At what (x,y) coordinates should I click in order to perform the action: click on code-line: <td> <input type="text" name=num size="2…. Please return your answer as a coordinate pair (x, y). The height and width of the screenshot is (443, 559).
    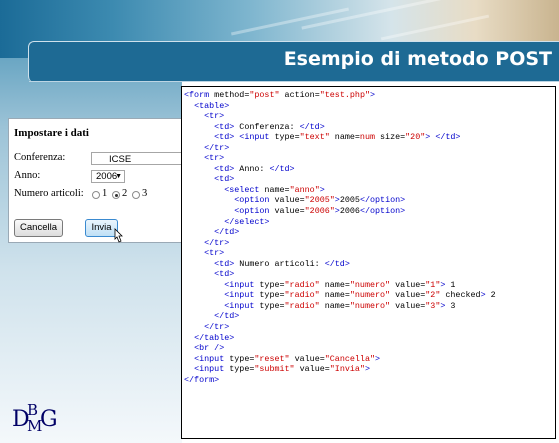
    Looking at the image, I should click on (340, 137).